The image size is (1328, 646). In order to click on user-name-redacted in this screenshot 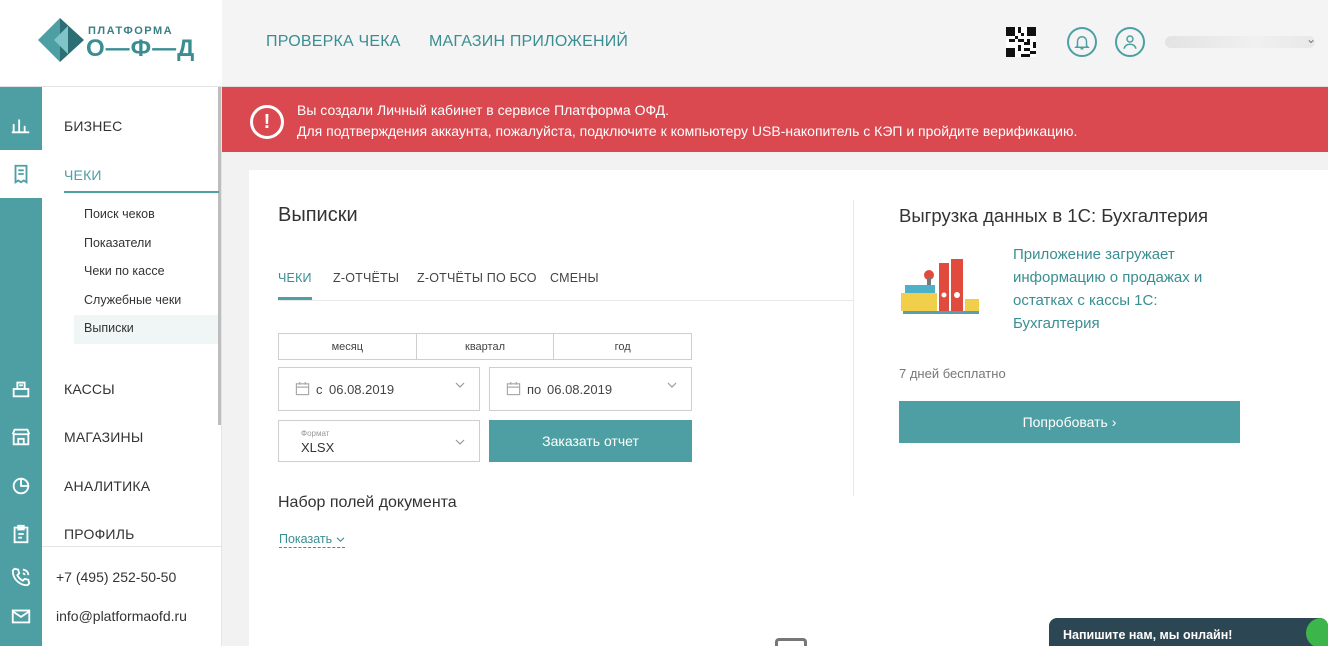, I will do `click(1240, 42)`.